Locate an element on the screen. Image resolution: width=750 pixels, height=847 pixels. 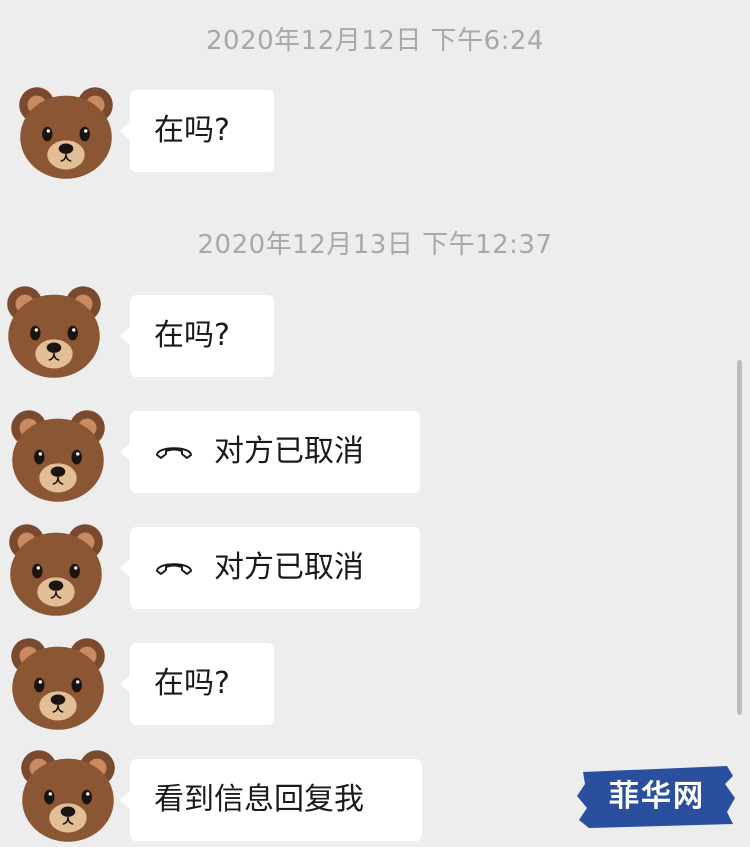
message-bubble: 看到信息回复我 is located at coordinates (271, 800).